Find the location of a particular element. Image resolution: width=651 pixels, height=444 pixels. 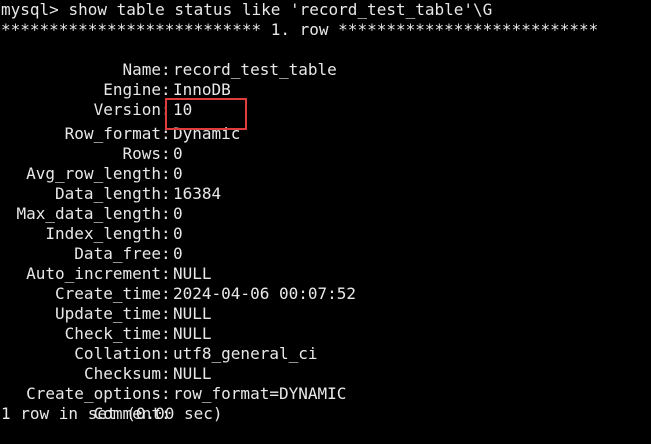

field-row-create-options: Create_options: row_format=DYNAMIC is located at coordinates (321, 383).